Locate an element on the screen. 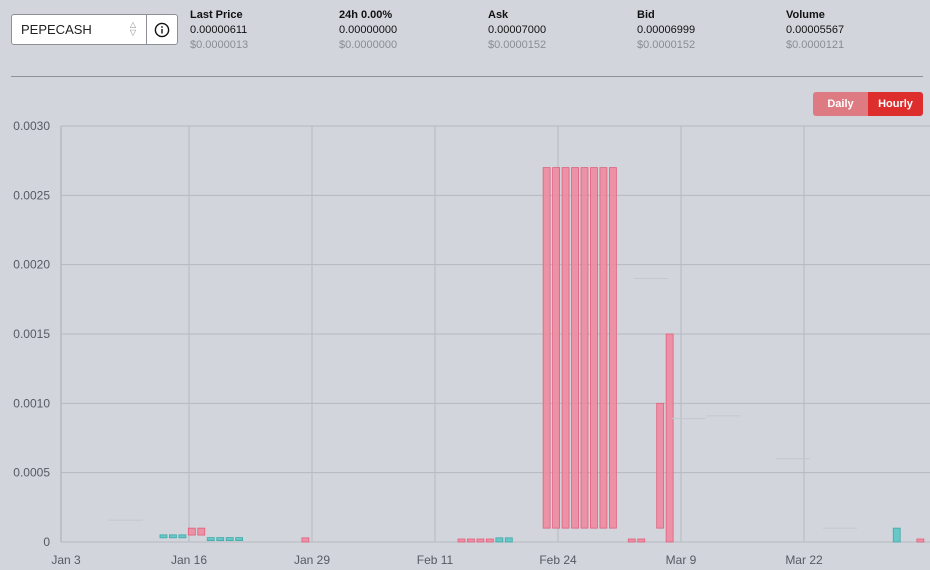 This screenshot has width=930, height=570. y-tick-label: 0.0015 is located at coordinates (31, 334).